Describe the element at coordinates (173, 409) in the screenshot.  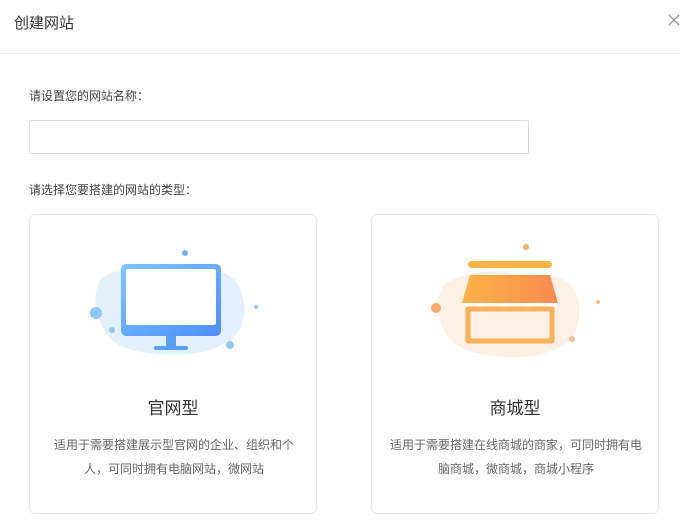
I see `type-card-official-title: 官网型` at that location.